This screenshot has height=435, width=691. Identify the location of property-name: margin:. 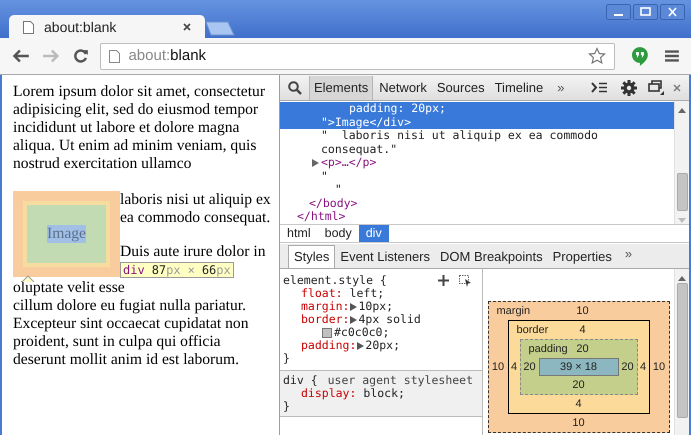
(325, 306).